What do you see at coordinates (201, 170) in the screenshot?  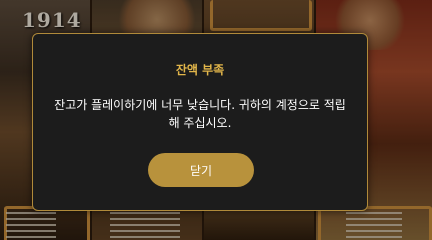 I see `close-button: 닫기` at bounding box center [201, 170].